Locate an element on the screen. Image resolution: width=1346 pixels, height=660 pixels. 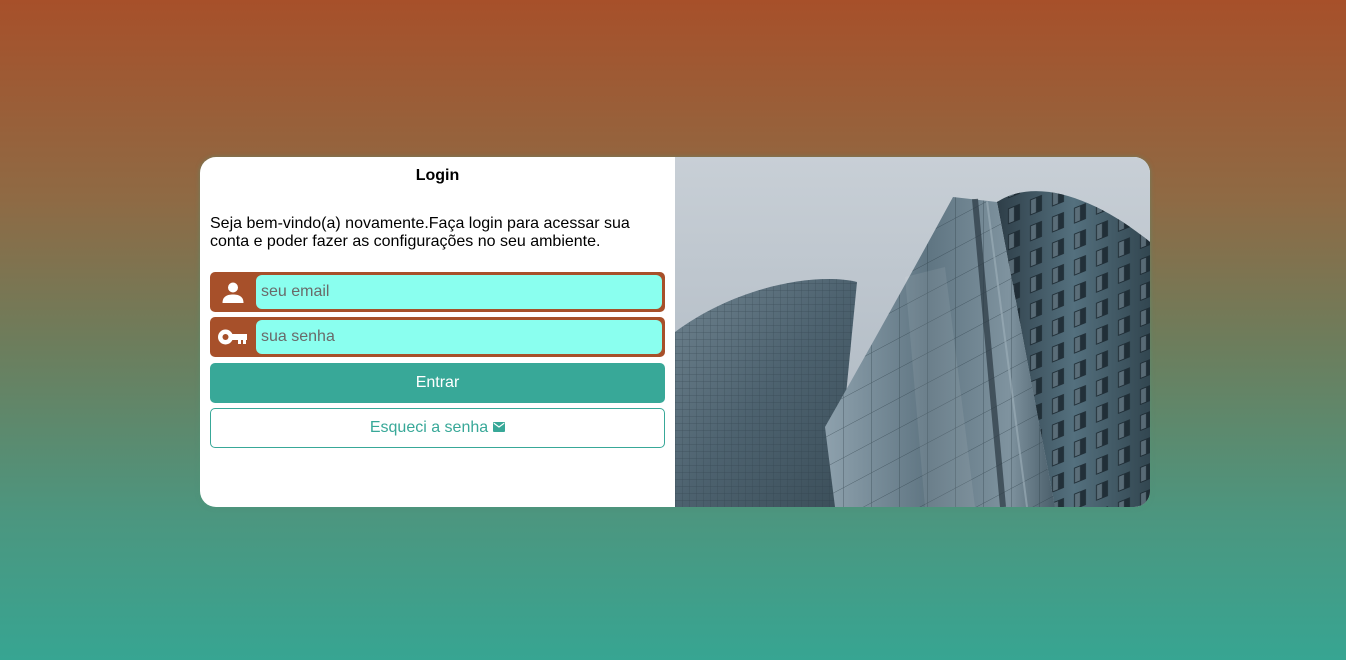
email-field-group is located at coordinates (437, 292).